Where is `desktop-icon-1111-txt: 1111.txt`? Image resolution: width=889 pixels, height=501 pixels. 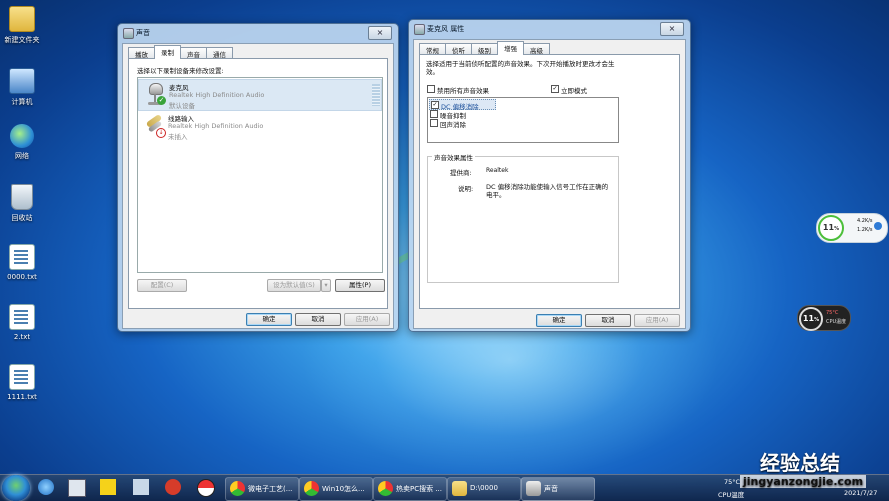 desktop-icon-1111-txt: 1111.txt is located at coordinates (22, 382).